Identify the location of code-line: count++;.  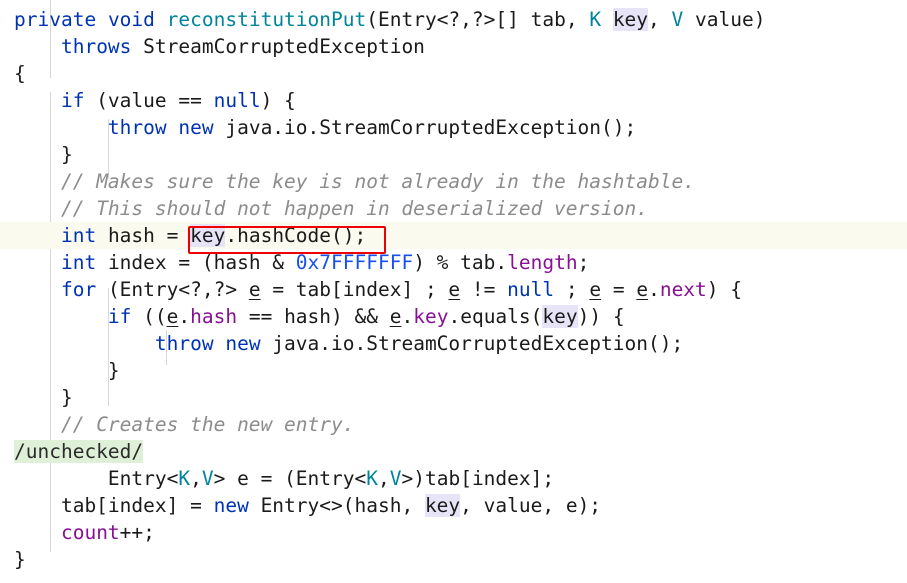
(453, 532).